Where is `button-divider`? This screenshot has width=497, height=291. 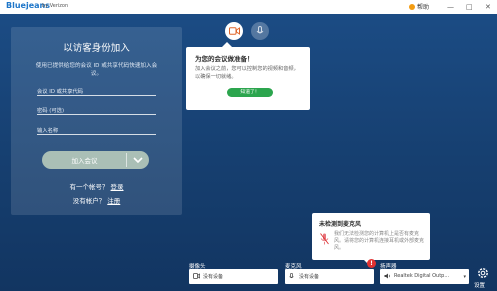
button-divider is located at coordinates (126, 160).